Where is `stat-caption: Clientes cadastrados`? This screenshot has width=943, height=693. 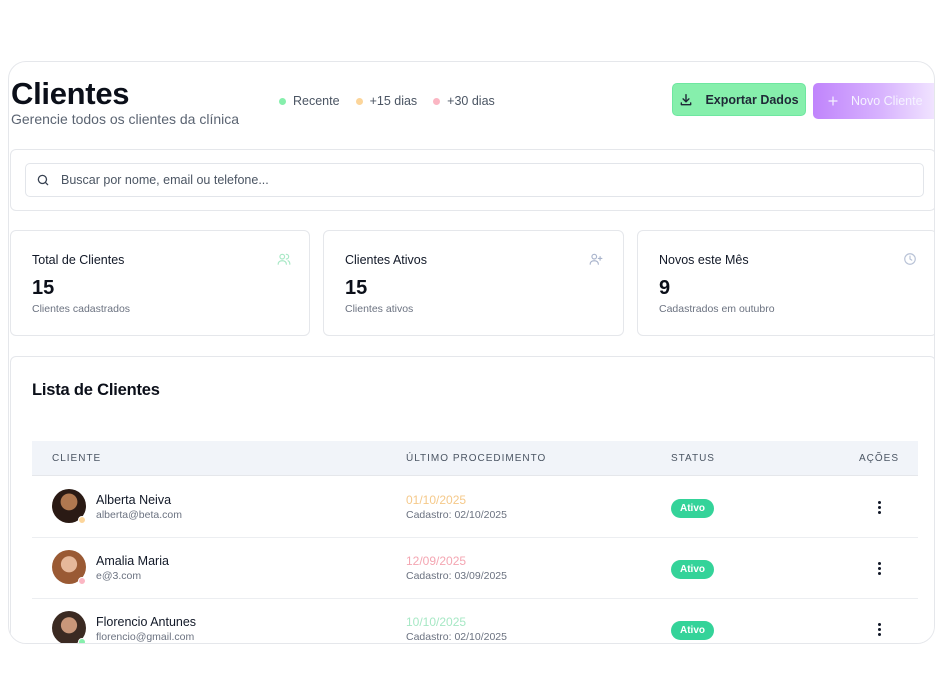 stat-caption: Clientes cadastrados is located at coordinates (81, 309).